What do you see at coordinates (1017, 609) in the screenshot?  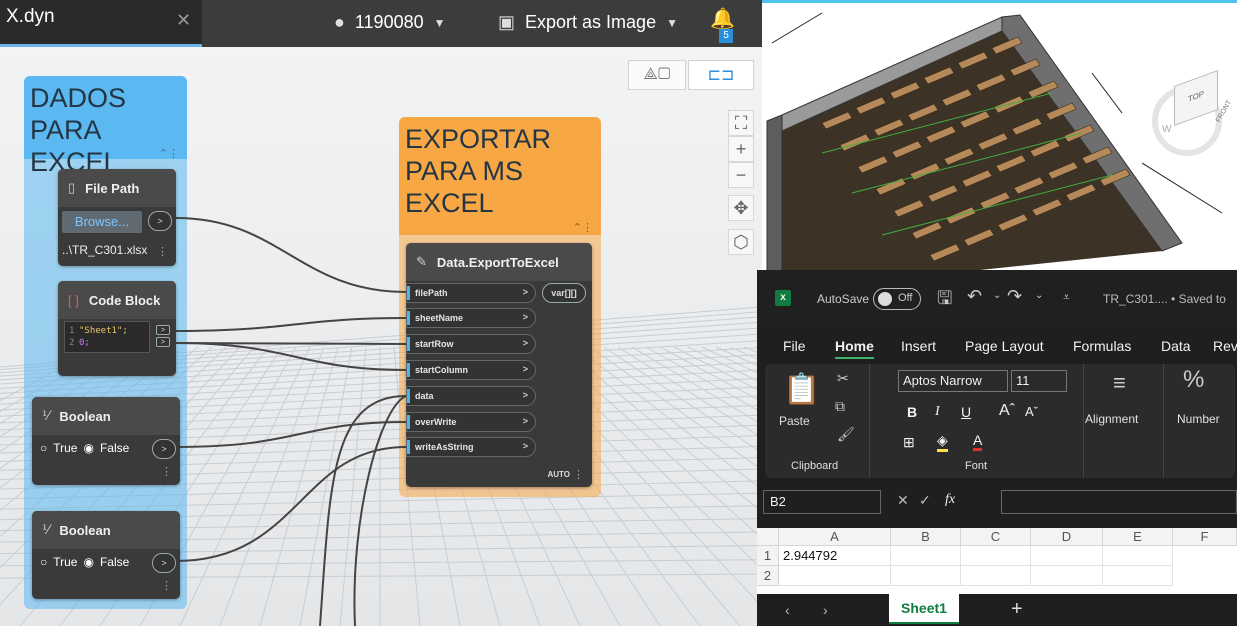 I see `add-sheet-button: +` at bounding box center [1017, 609].